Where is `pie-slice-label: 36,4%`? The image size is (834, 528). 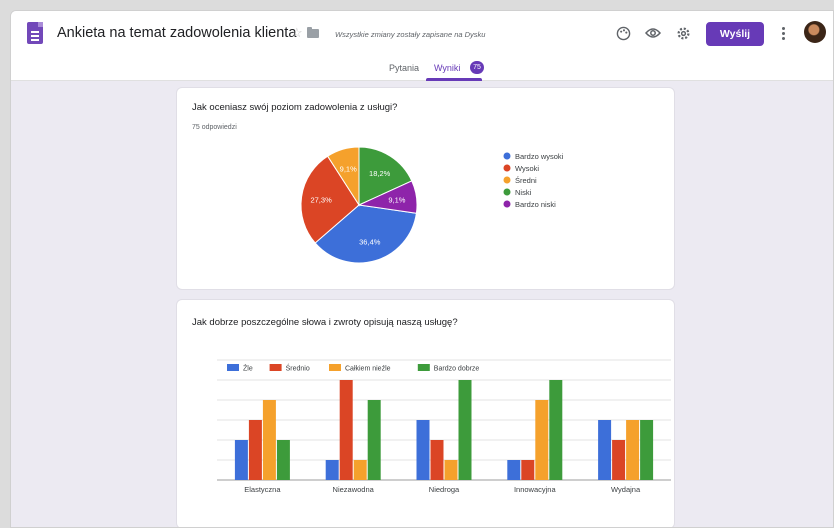 pie-slice-label: 36,4% is located at coordinates (370, 242).